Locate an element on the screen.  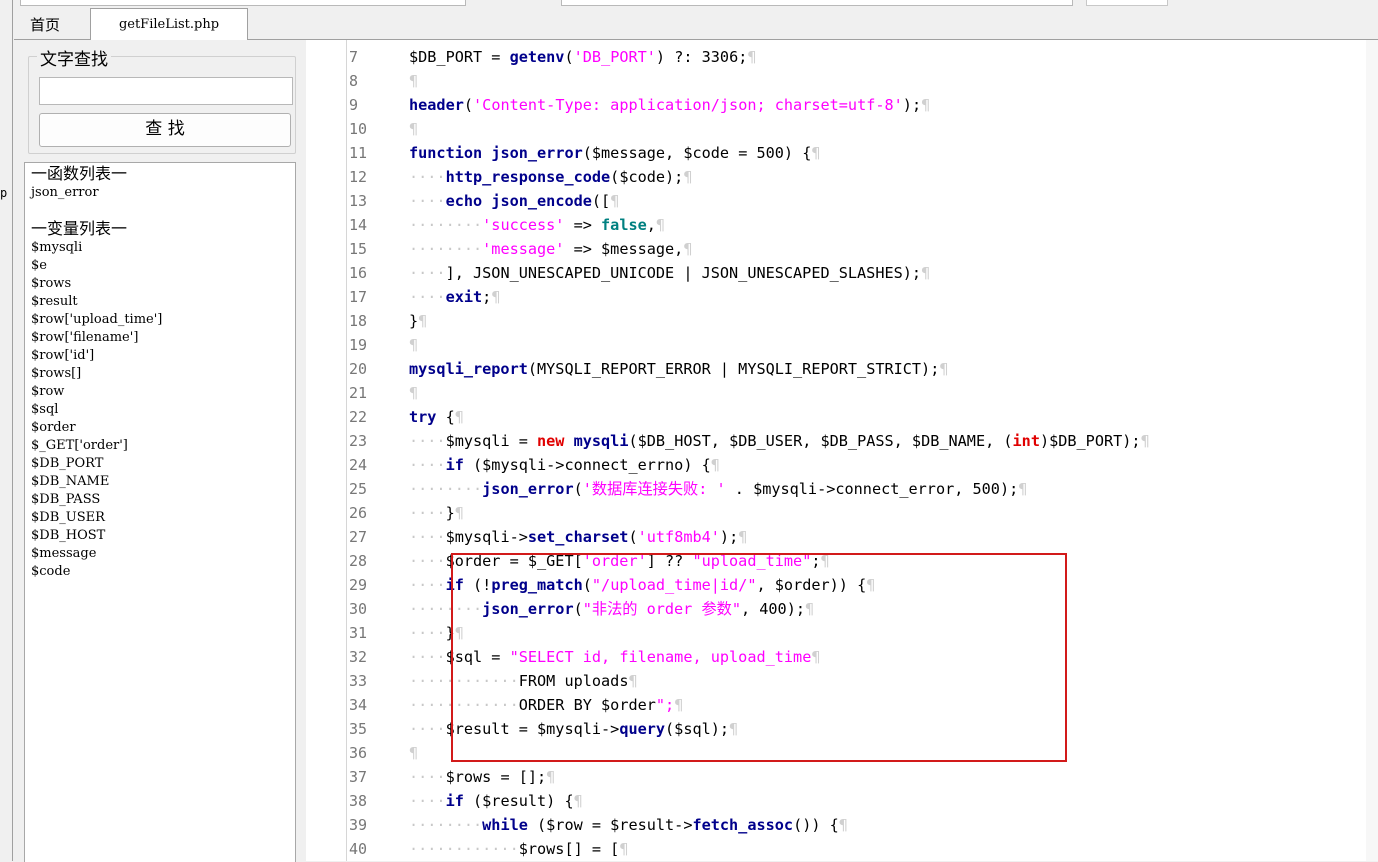
variable-item: $rows[] is located at coordinates (56, 374).